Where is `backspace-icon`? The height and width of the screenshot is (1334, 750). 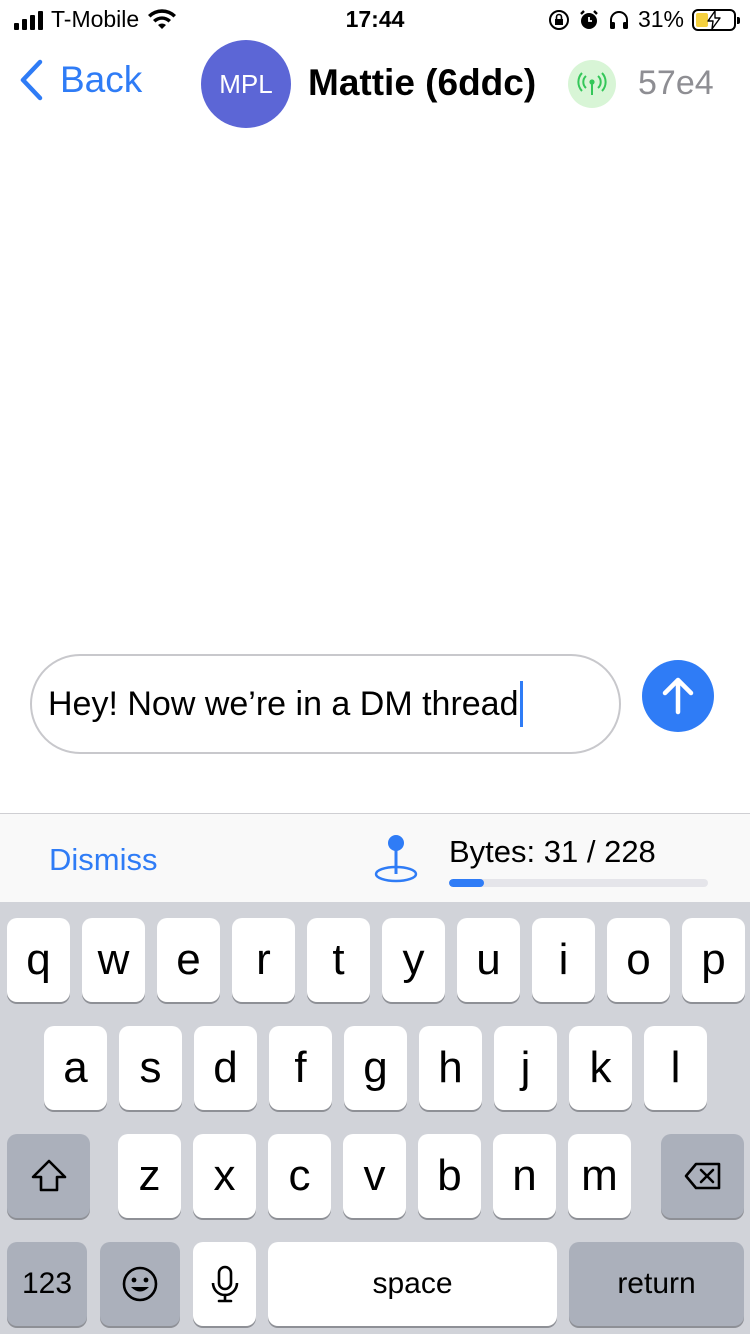 backspace-icon is located at coordinates (702, 1176).